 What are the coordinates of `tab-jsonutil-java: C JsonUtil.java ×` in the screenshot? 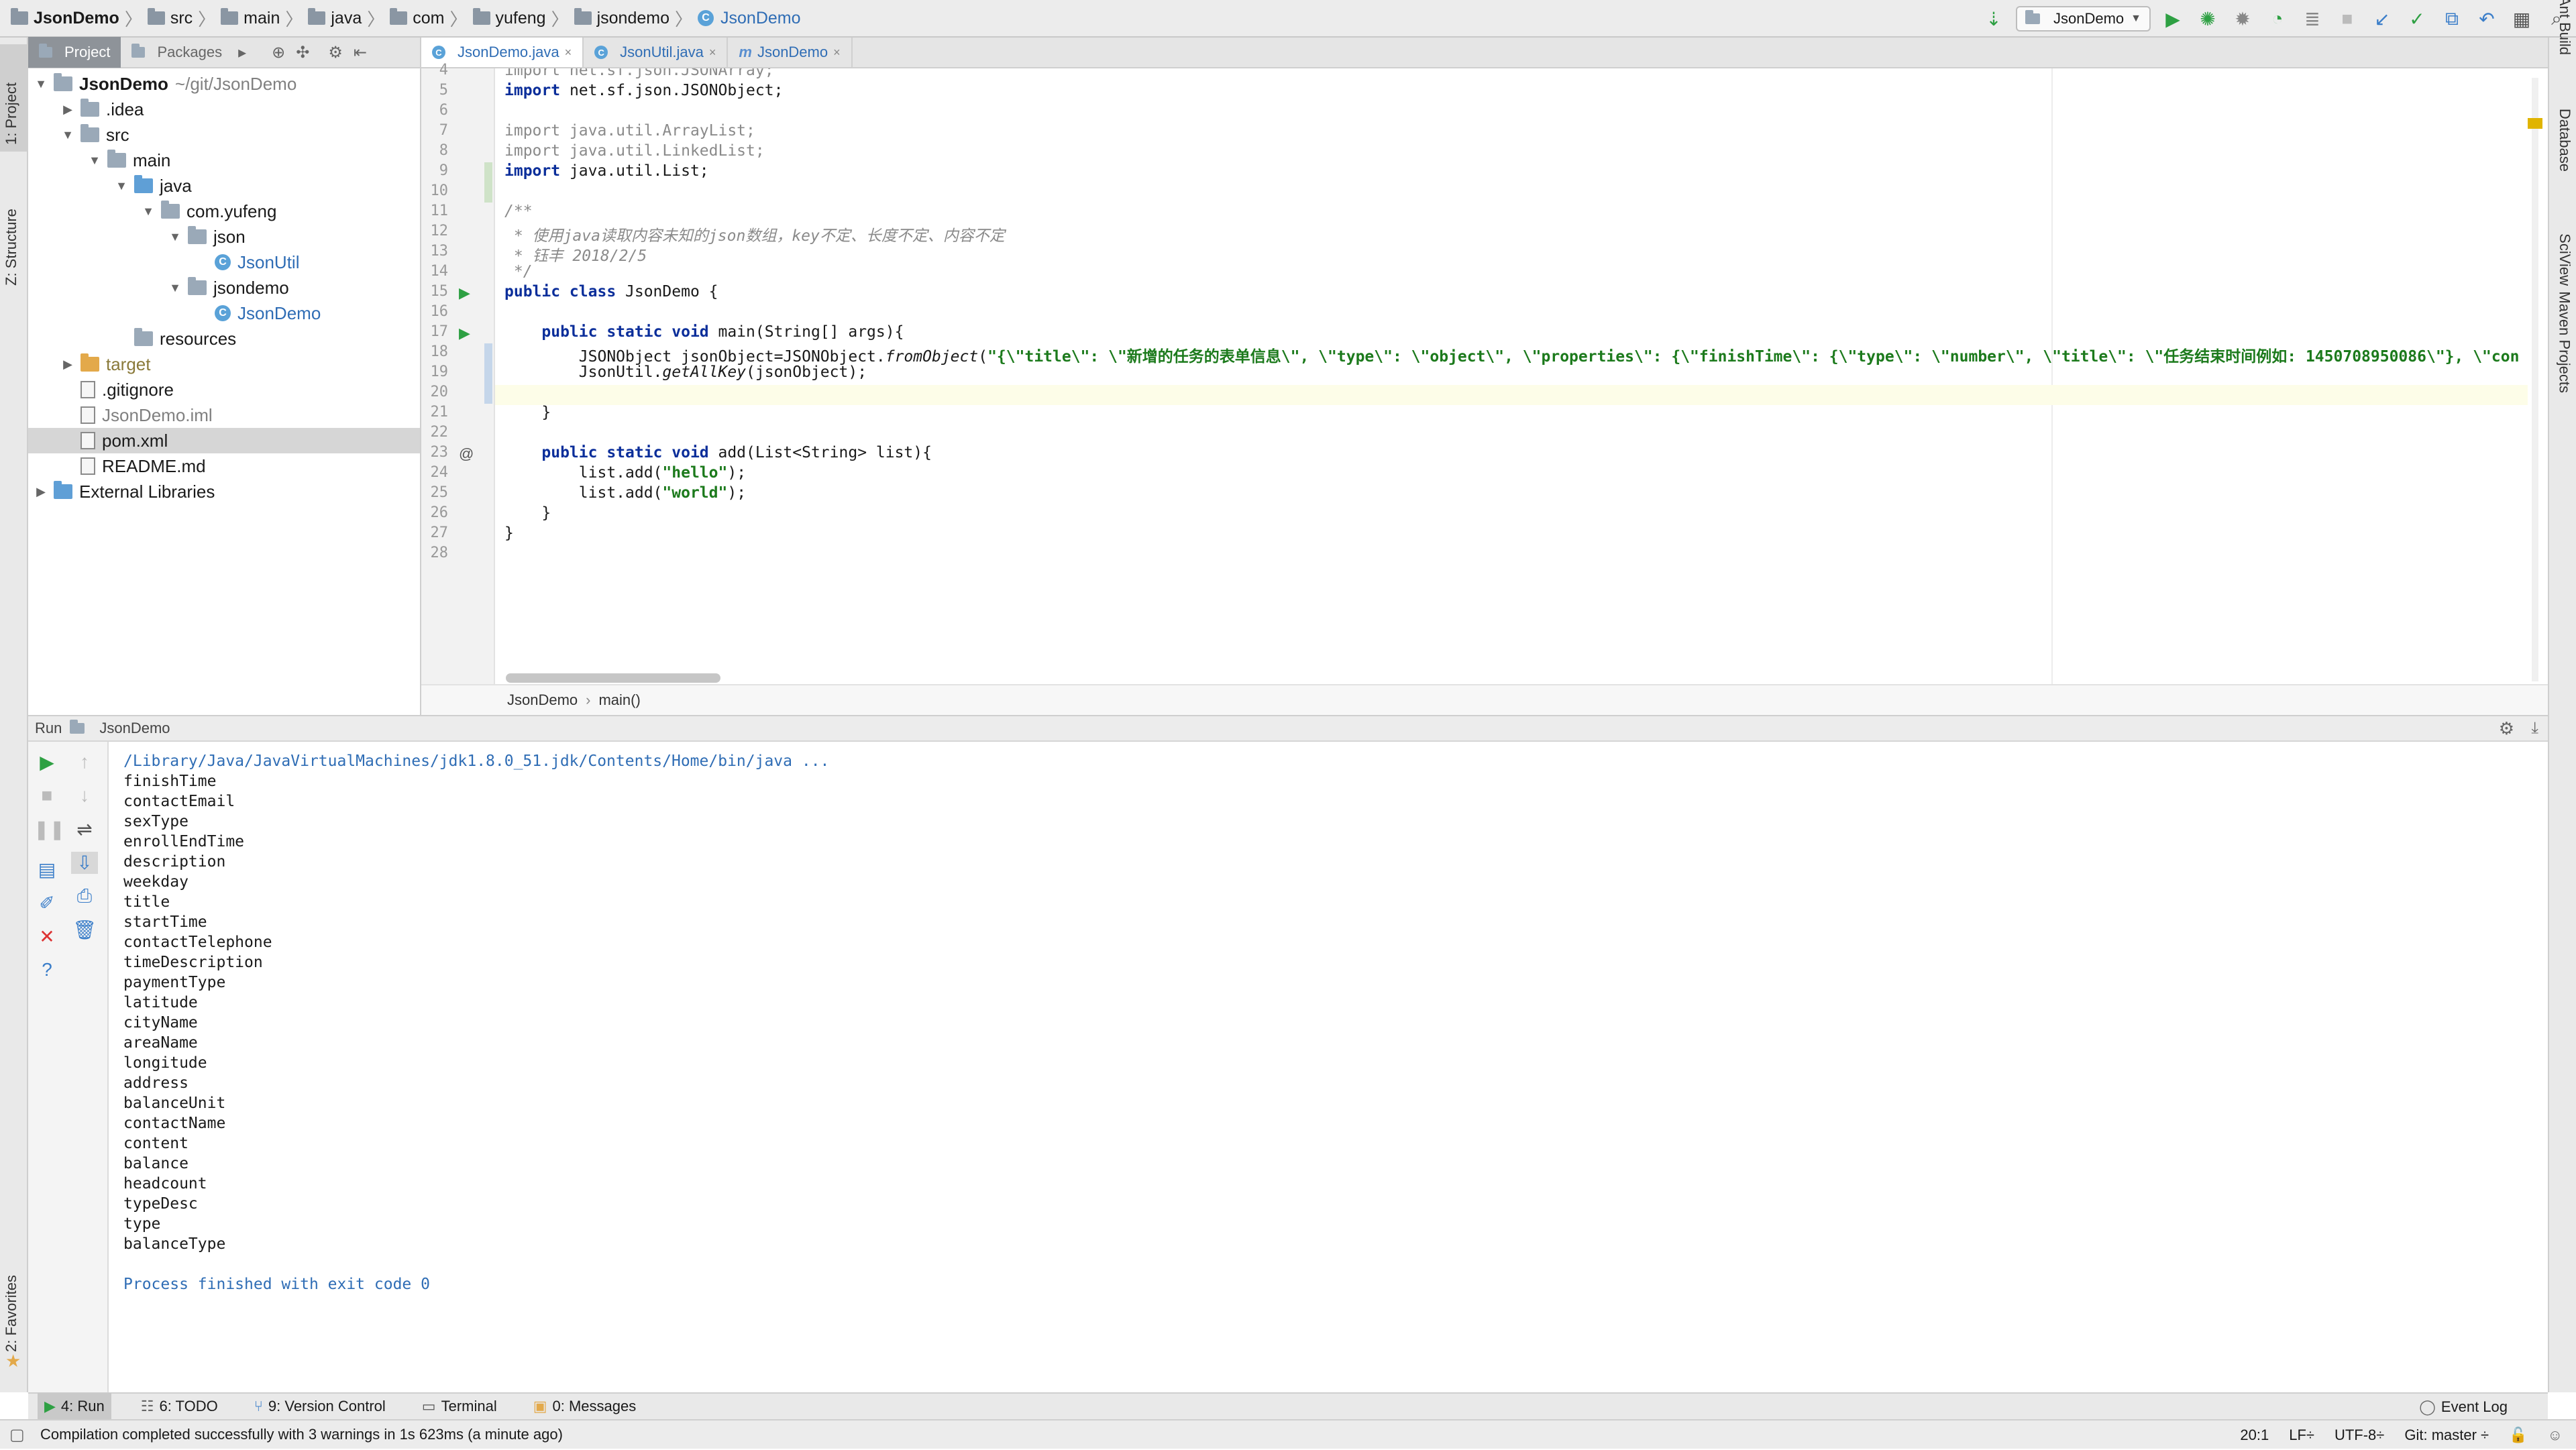 It's located at (656, 52).